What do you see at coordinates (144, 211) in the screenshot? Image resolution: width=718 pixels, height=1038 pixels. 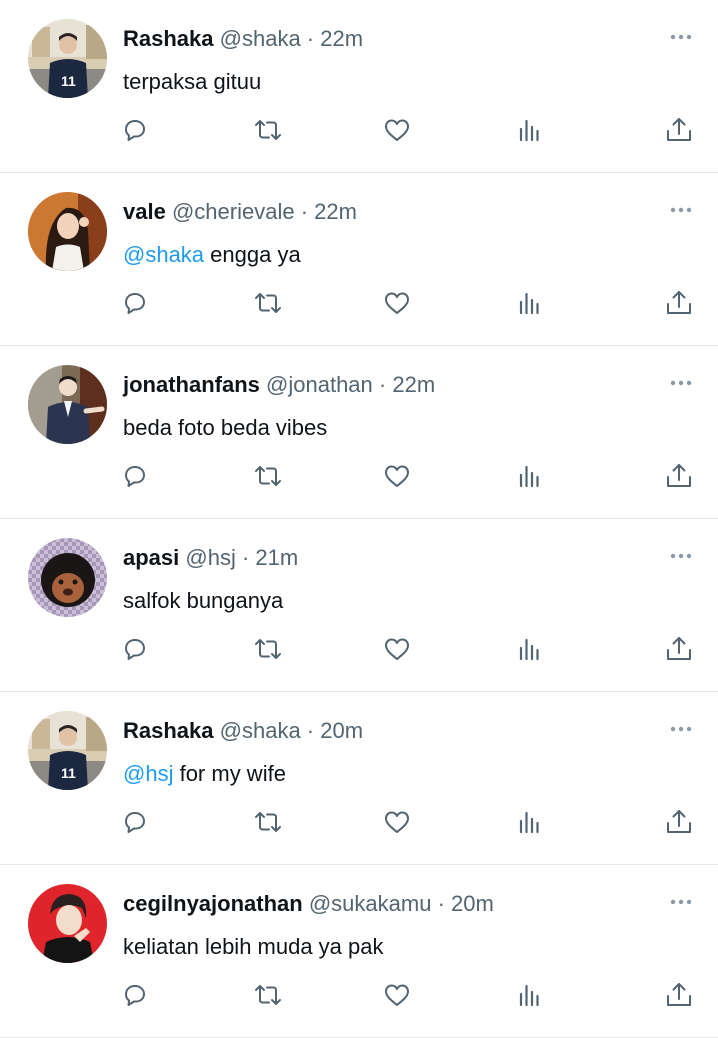 I see `display-name: vale` at bounding box center [144, 211].